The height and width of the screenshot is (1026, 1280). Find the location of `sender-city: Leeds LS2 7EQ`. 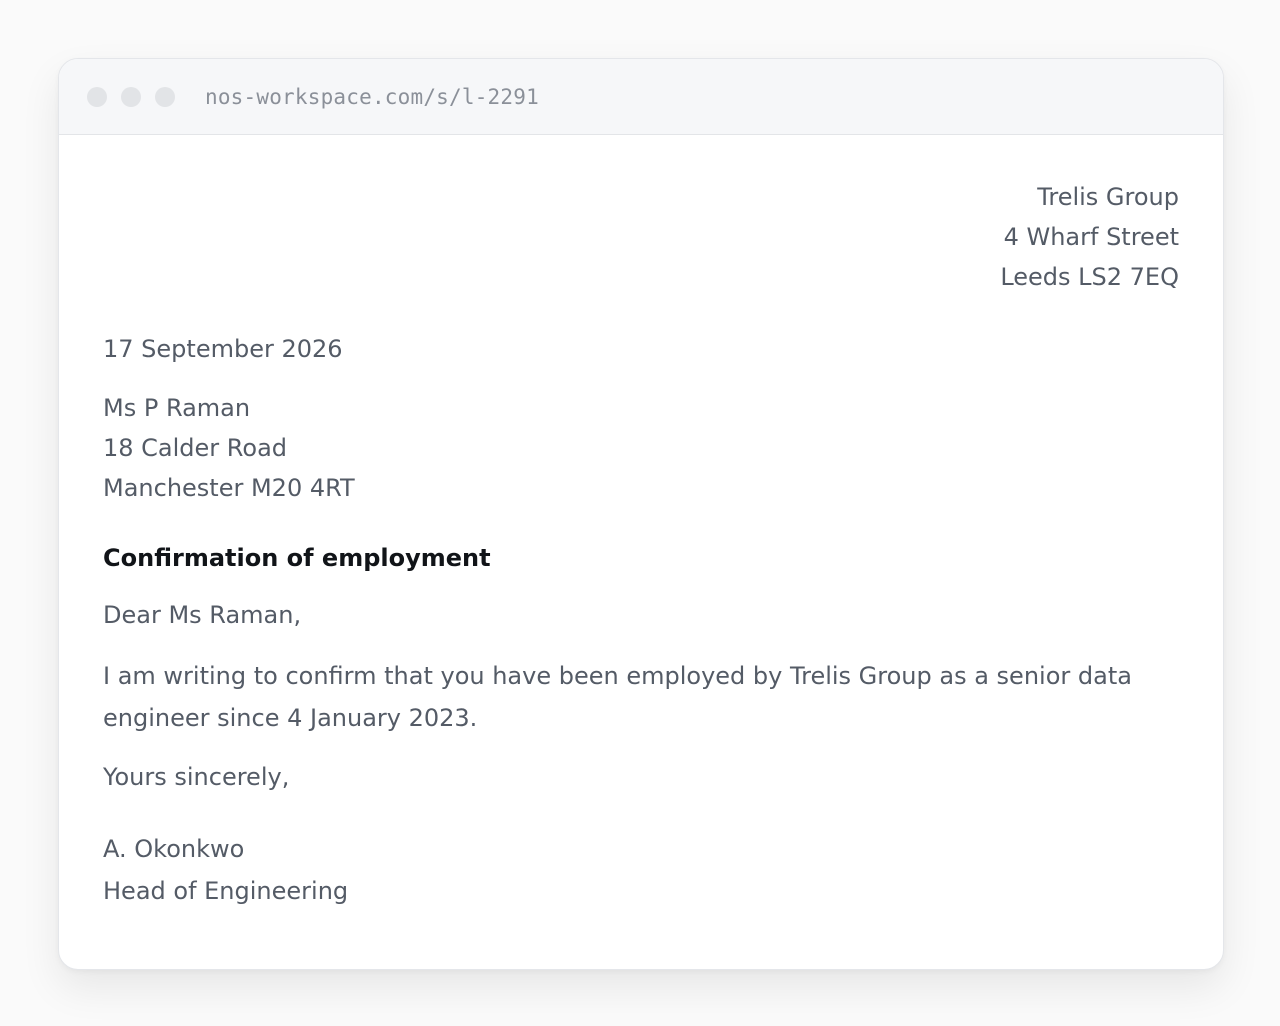

sender-city: Leeds LS2 7EQ is located at coordinates (1089, 277).